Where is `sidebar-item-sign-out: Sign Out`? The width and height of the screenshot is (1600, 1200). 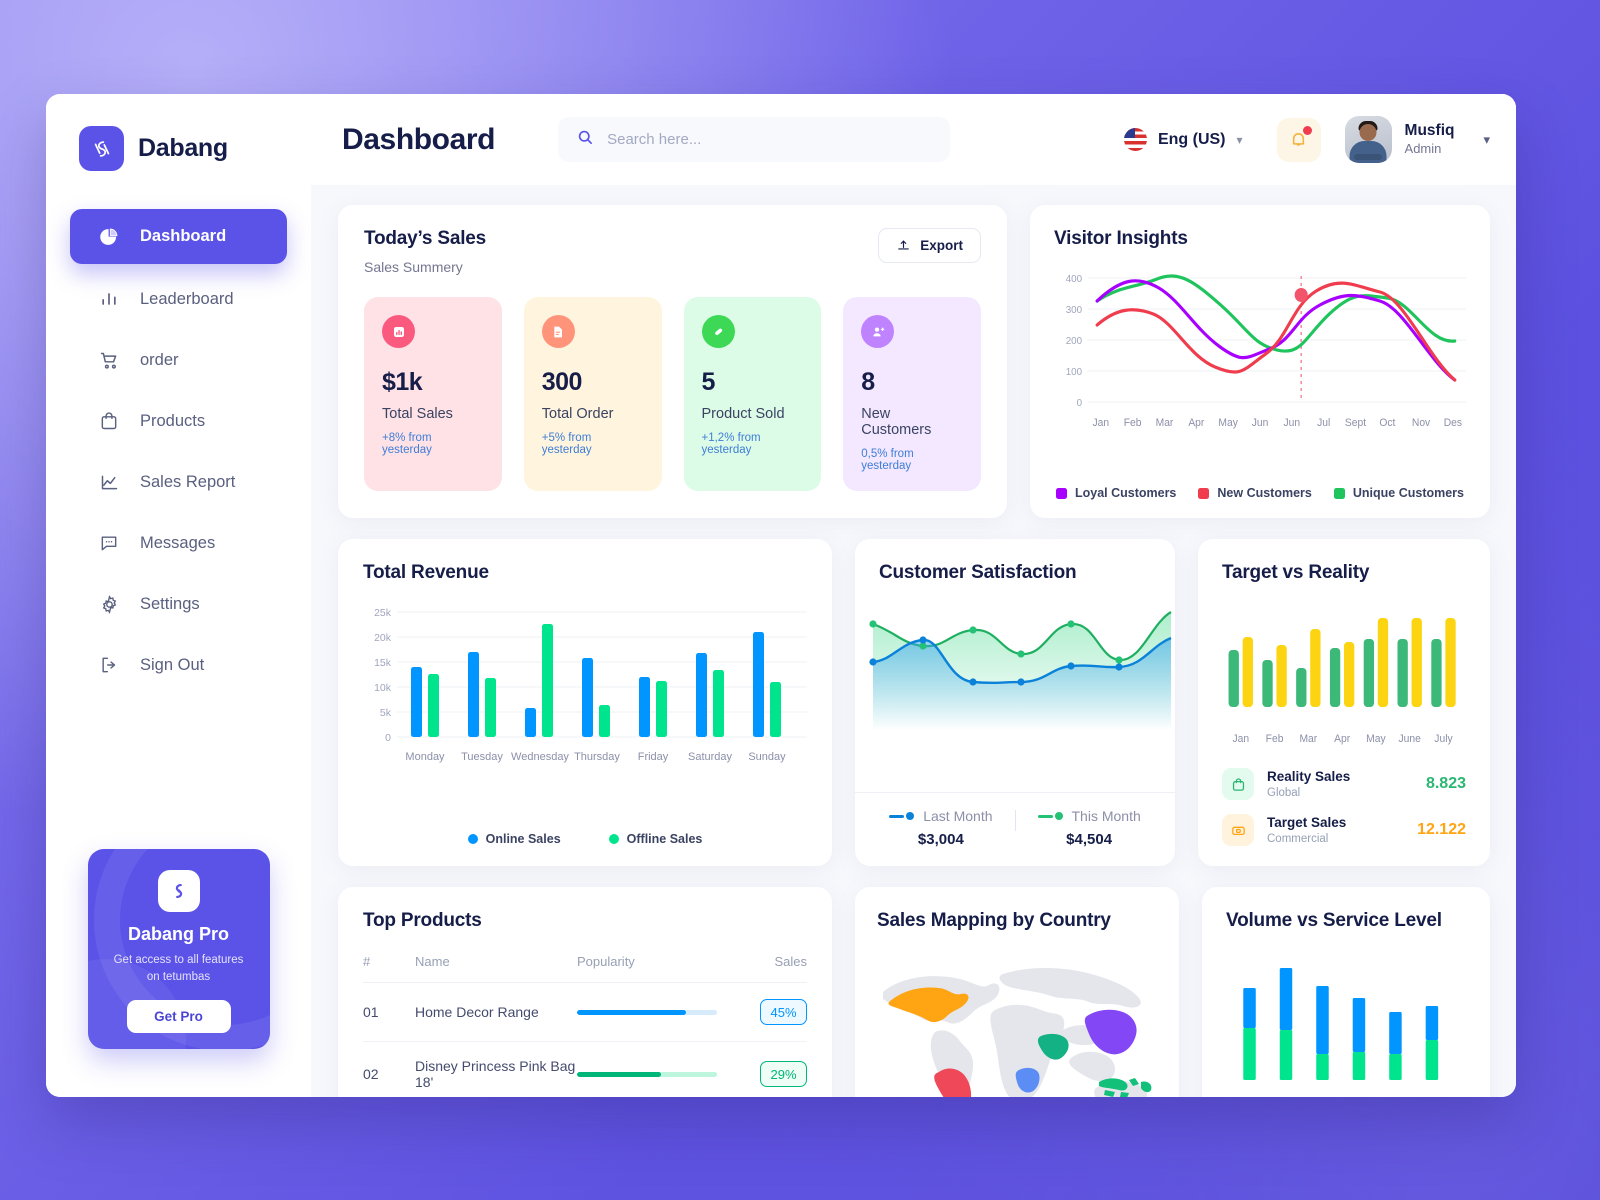
sidebar-item-sign-out: Sign Out is located at coordinates (178, 665).